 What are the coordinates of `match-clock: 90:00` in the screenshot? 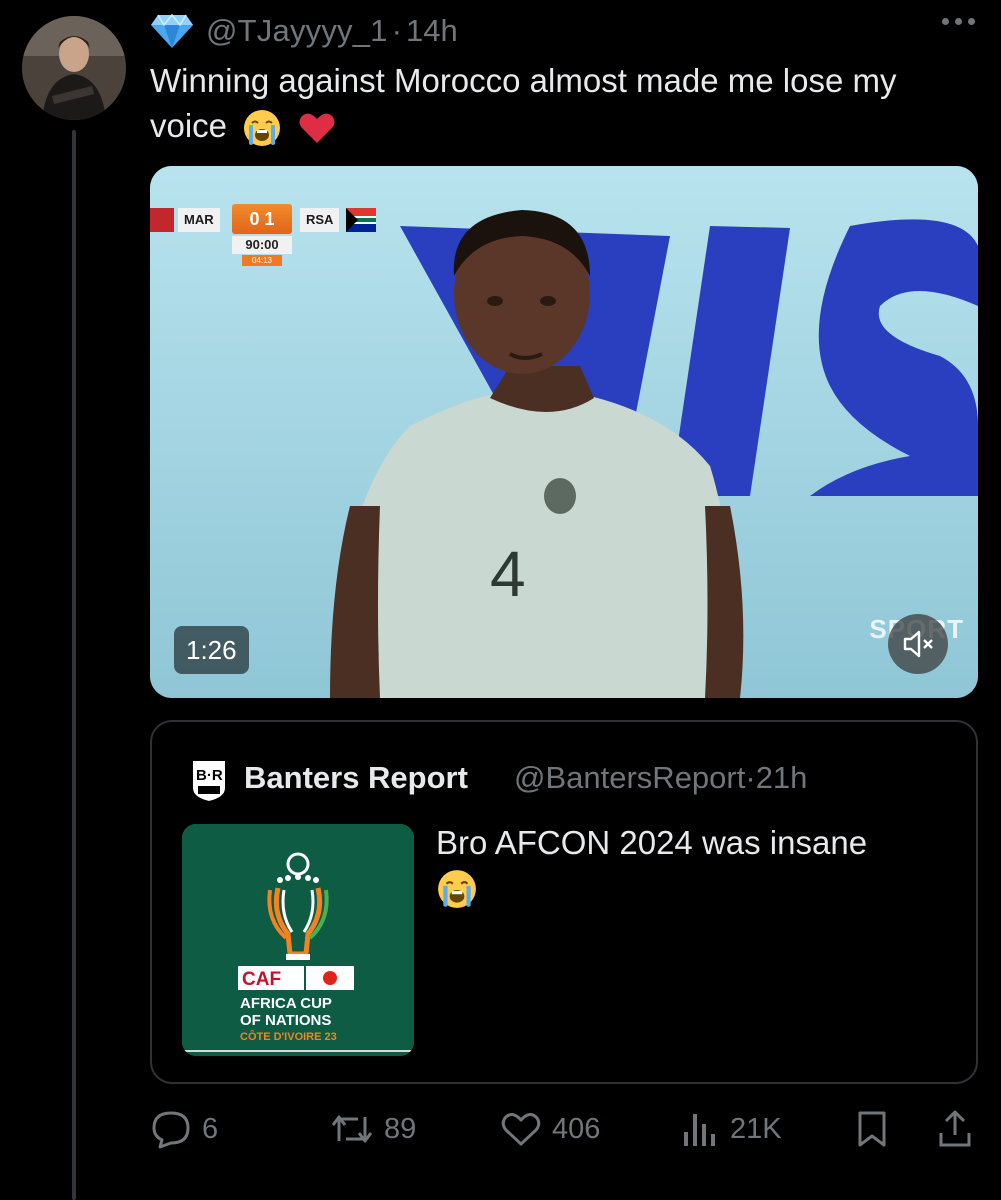 It's located at (262, 245).